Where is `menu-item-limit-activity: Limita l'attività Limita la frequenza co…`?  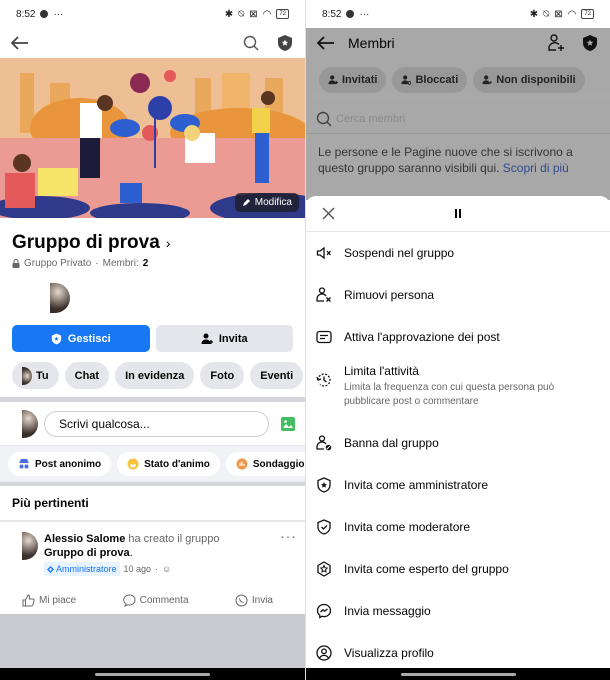 menu-item-limit-activity: Limita l'attività Limita la frequenza co… is located at coordinates (458, 390).